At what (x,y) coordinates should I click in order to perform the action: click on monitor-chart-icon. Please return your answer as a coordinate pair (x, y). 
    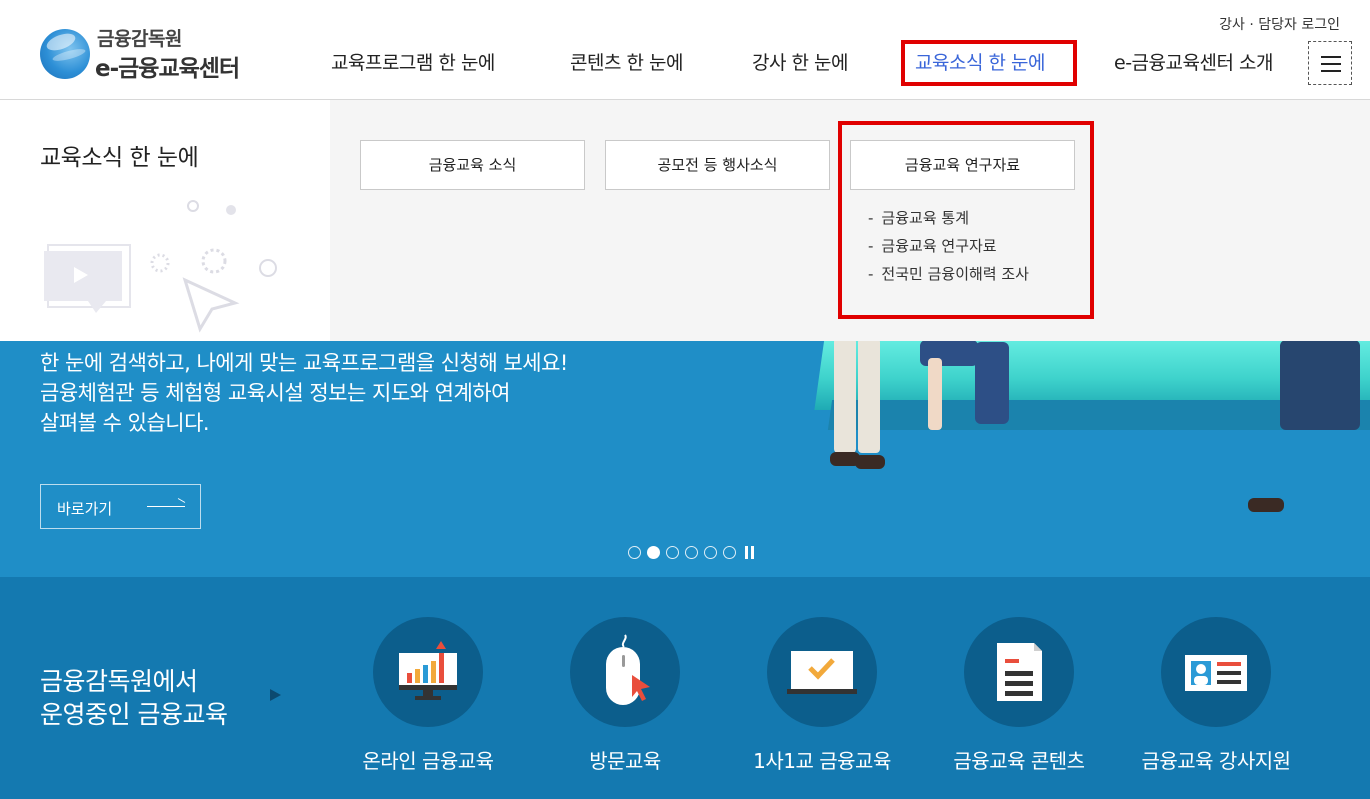
    Looking at the image, I should click on (428, 670).